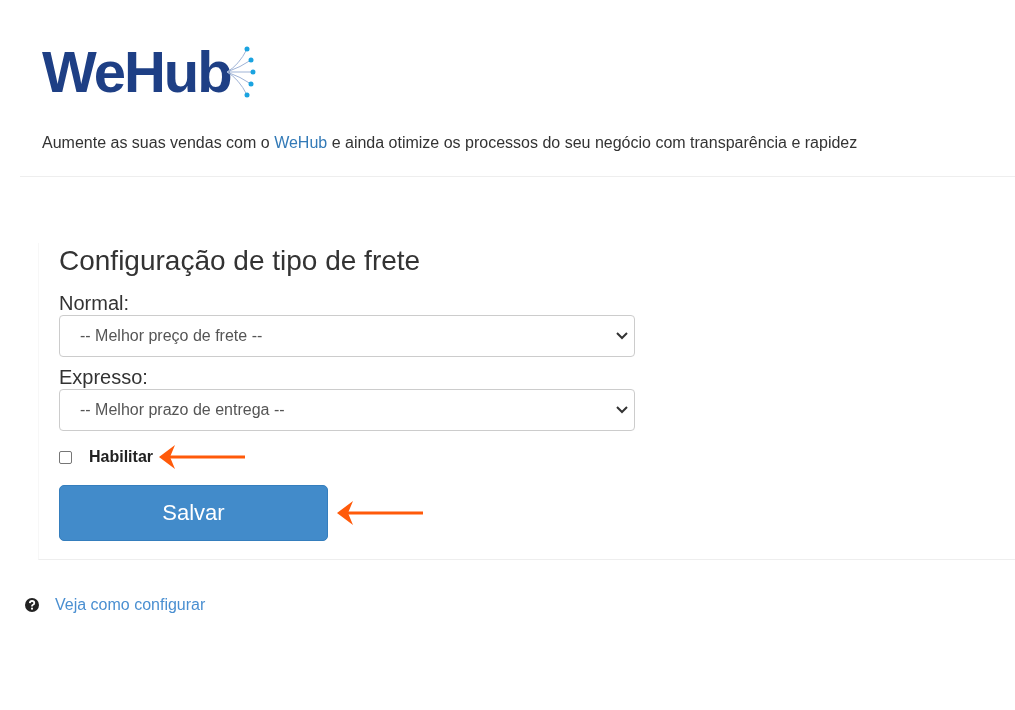 This screenshot has height=710, width=1015. I want to click on checkbox, so click(65, 457).